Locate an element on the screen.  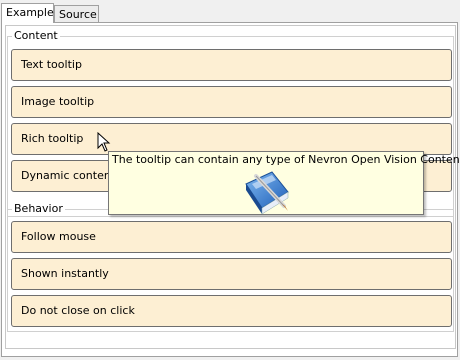
image-tooltip-button: Image tooltip is located at coordinates (231, 102).